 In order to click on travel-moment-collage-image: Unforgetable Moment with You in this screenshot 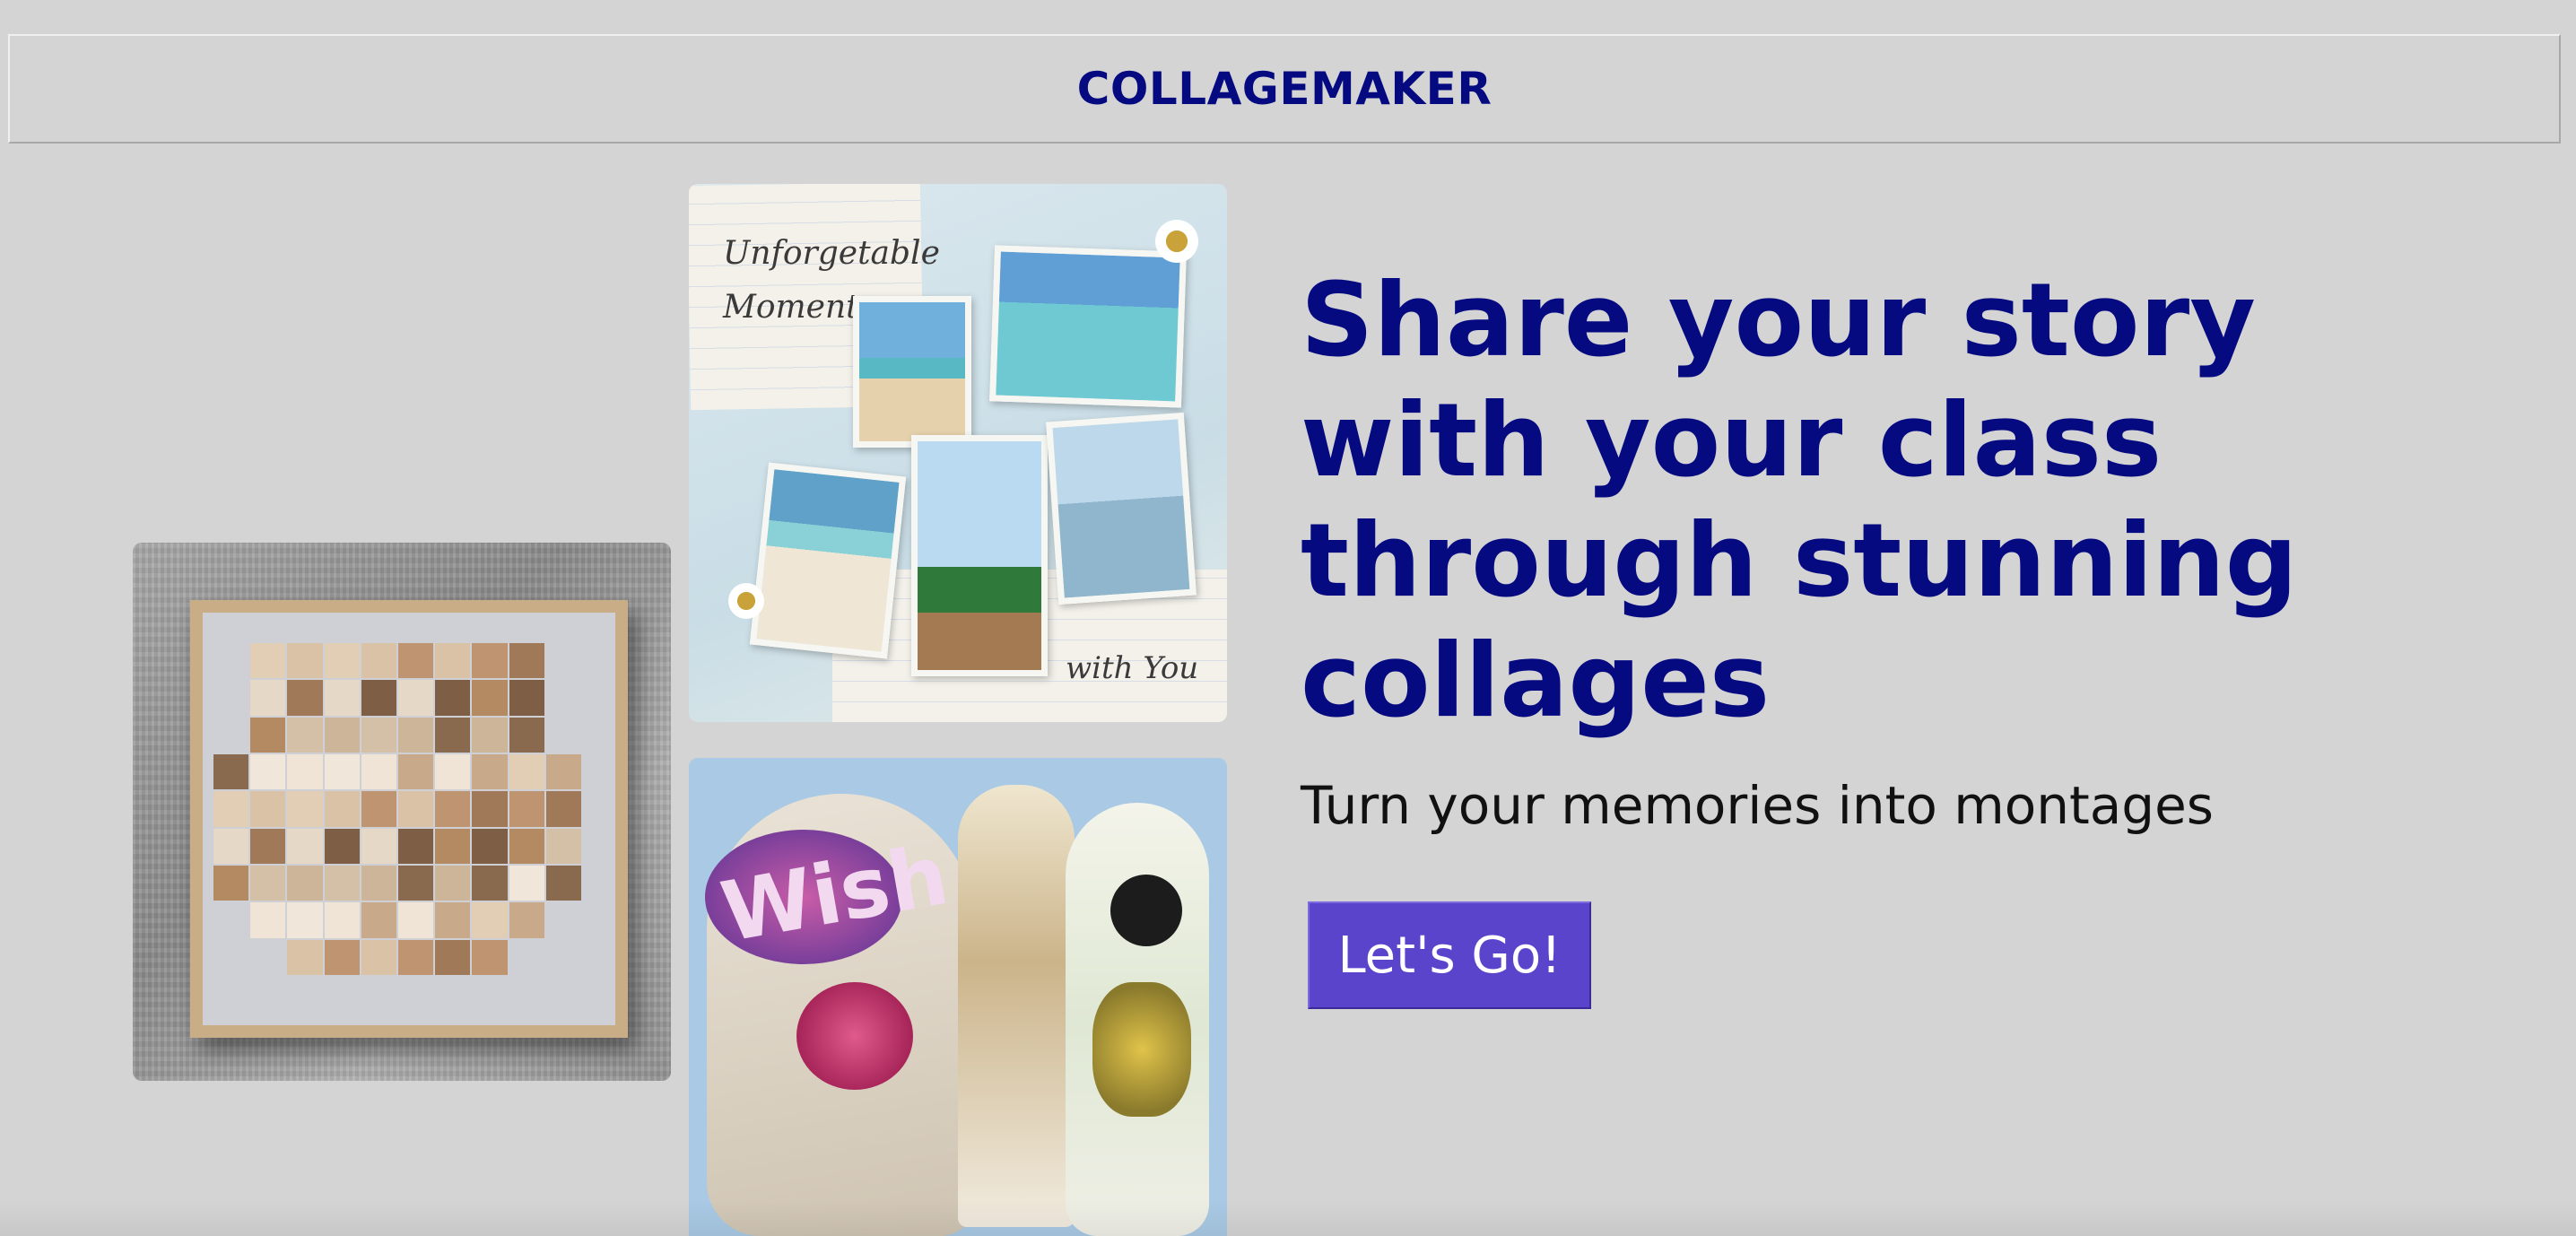, I will do `click(958, 453)`.